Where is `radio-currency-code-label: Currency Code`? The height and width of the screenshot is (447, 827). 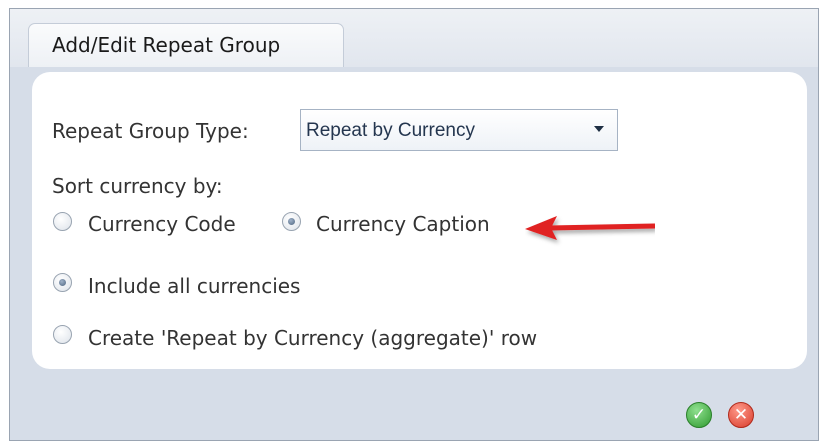 radio-currency-code-label: Currency Code is located at coordinates (162, 224).